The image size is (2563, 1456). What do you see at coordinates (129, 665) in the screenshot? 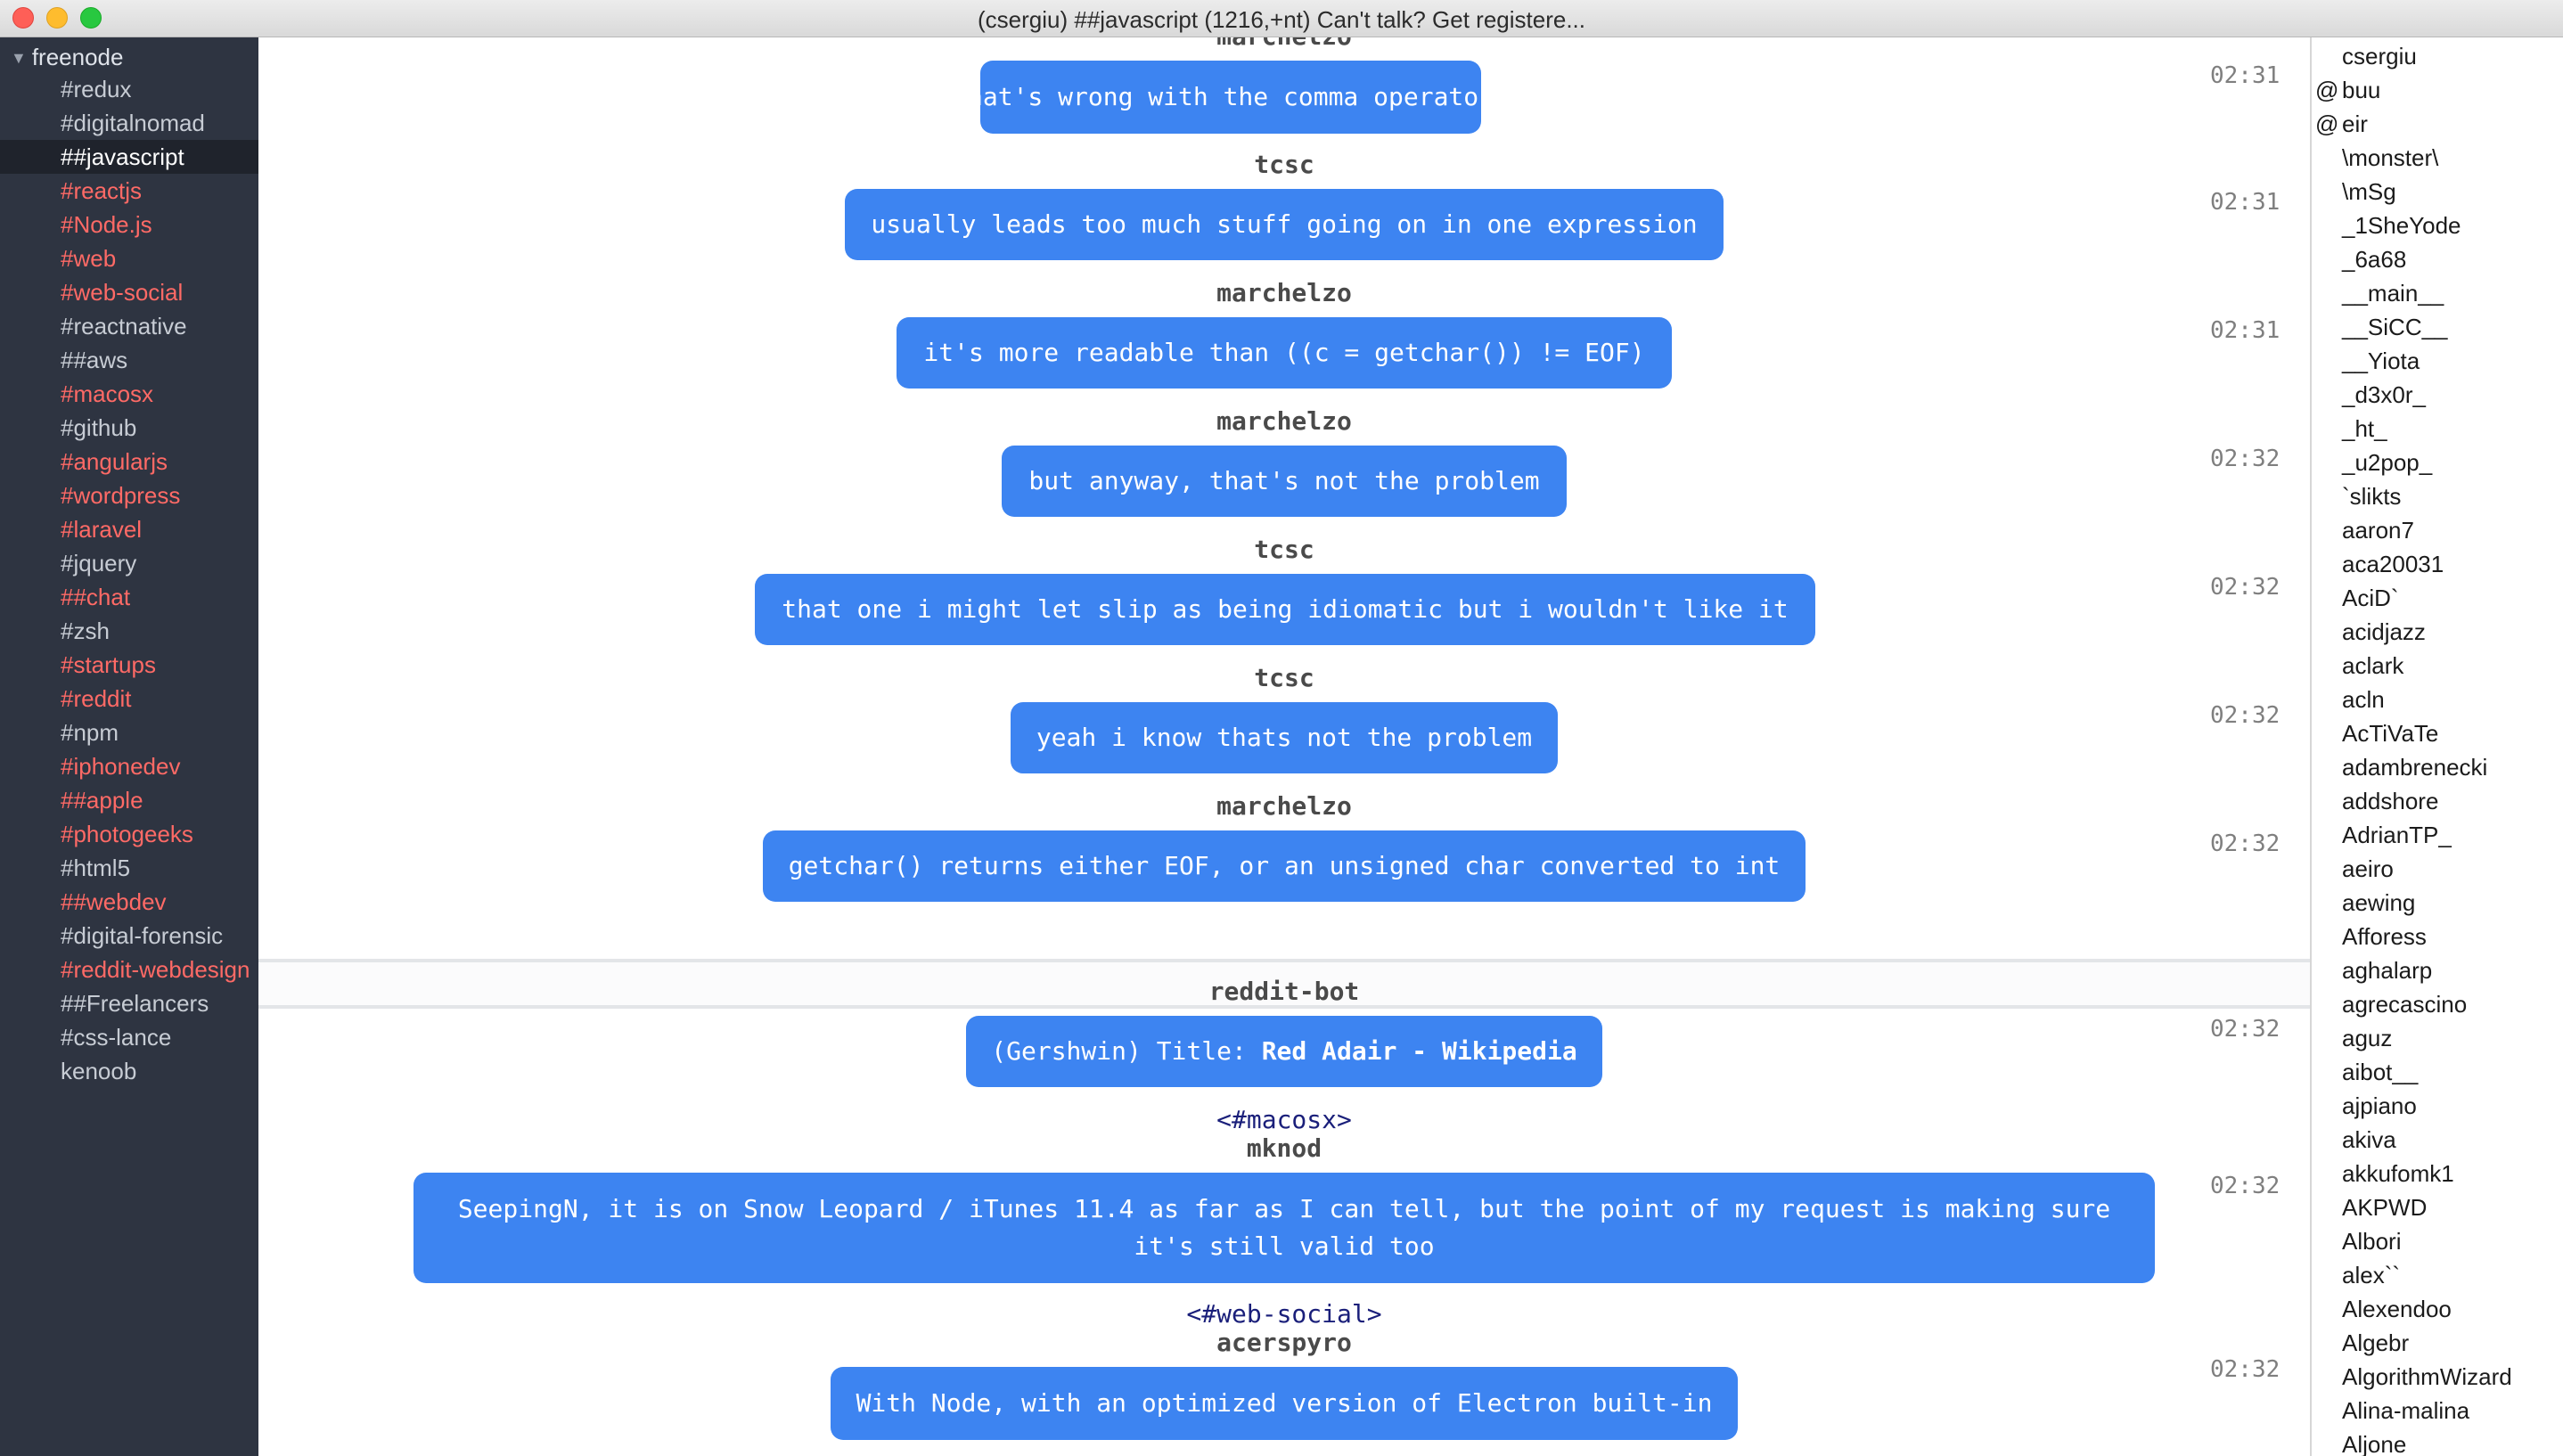
I see `channel-item: #startups` at bounding box center [129, 665].